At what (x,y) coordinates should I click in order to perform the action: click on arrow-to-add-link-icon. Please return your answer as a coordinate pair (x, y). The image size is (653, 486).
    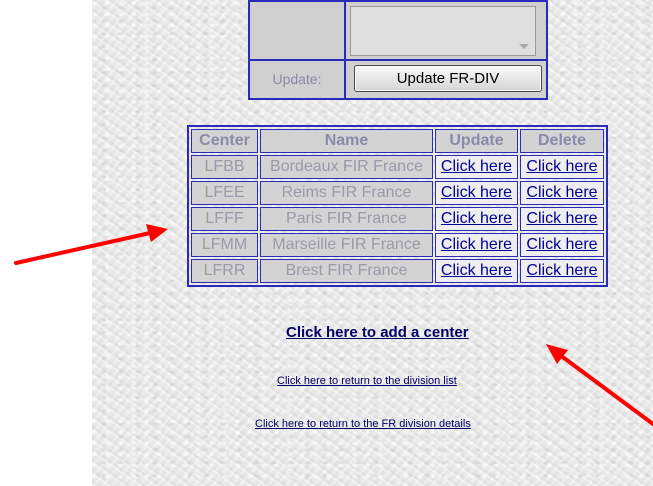
    Looking at the image, I should click on (599, 385).